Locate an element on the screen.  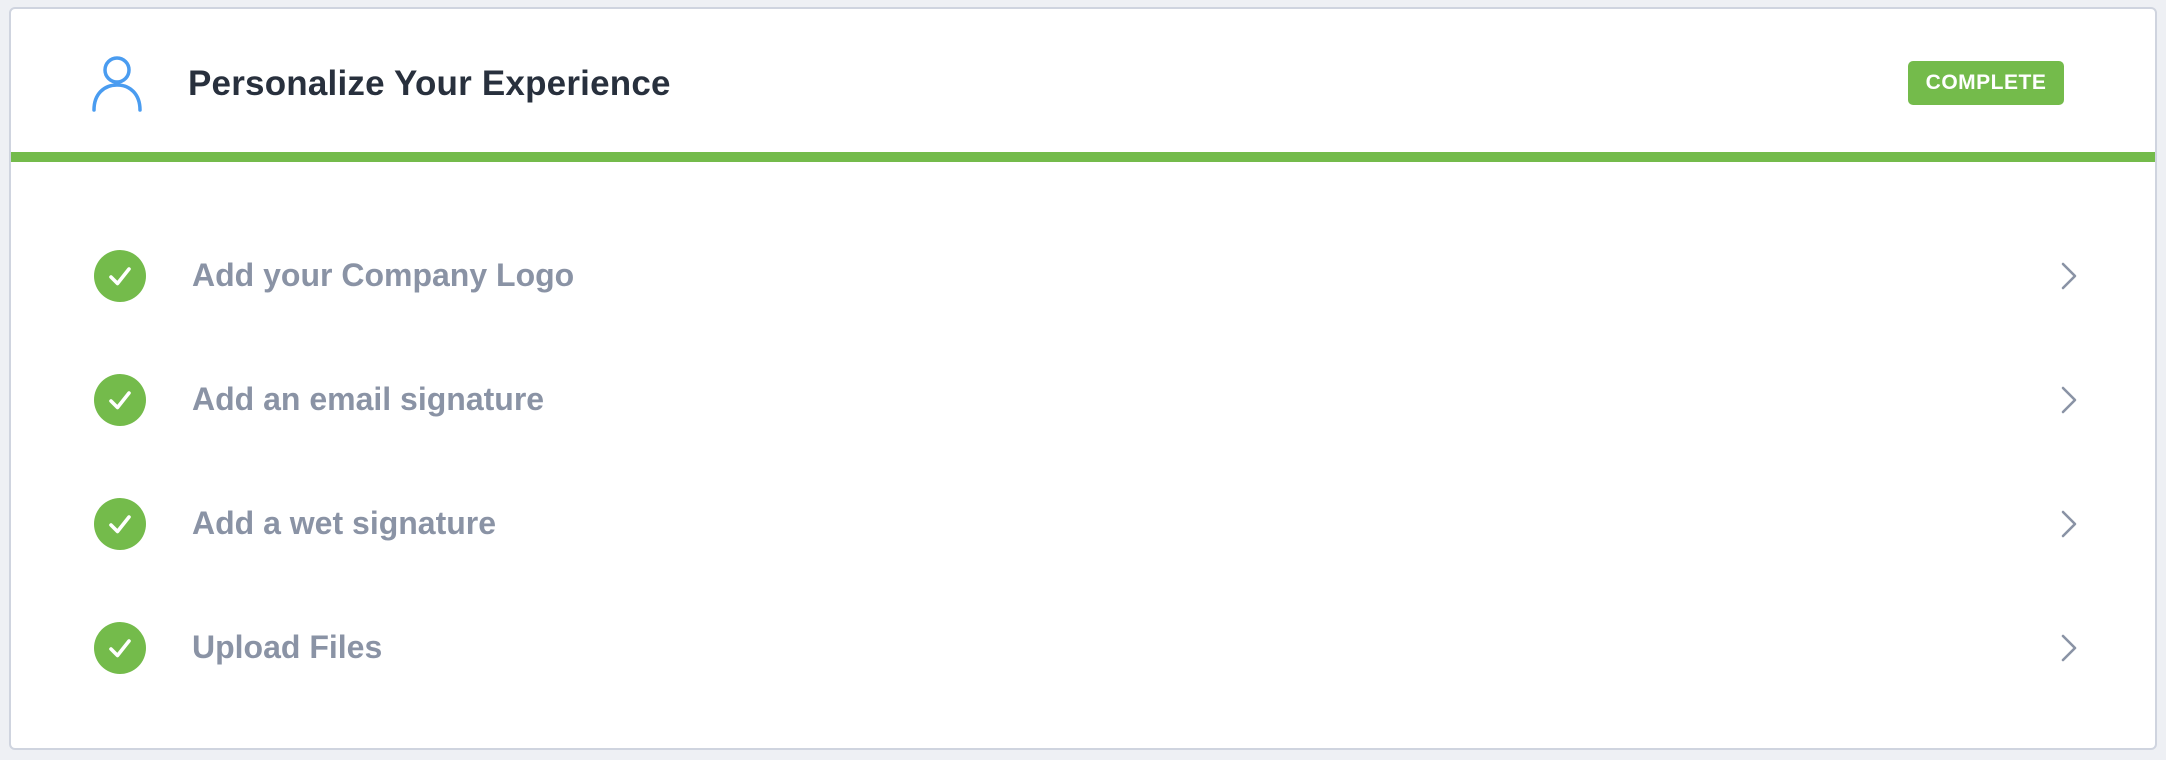
progress-bar-fill is located at coordinates (1083, 157).